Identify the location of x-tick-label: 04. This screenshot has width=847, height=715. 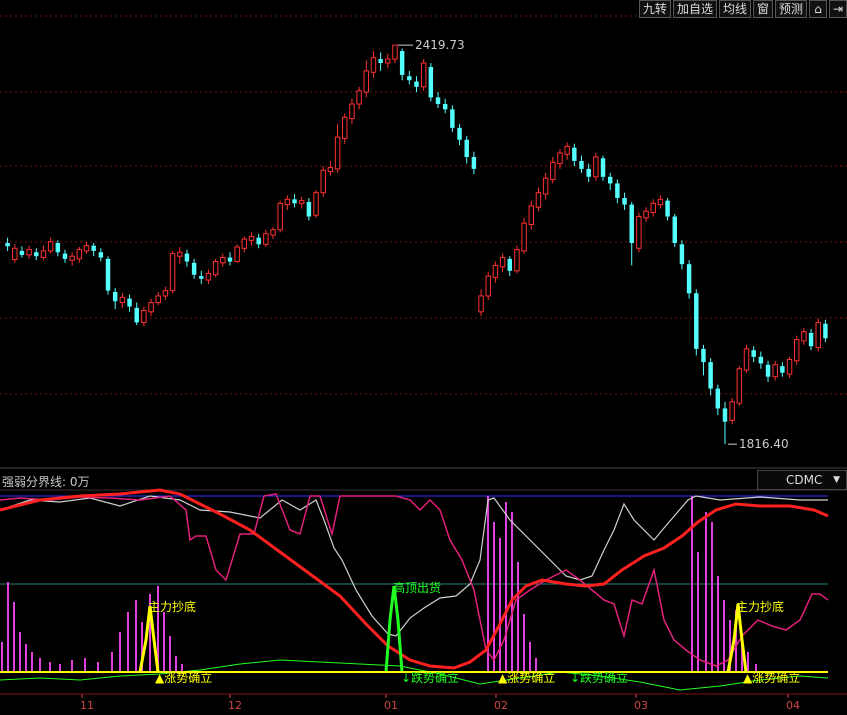
(793, 705).